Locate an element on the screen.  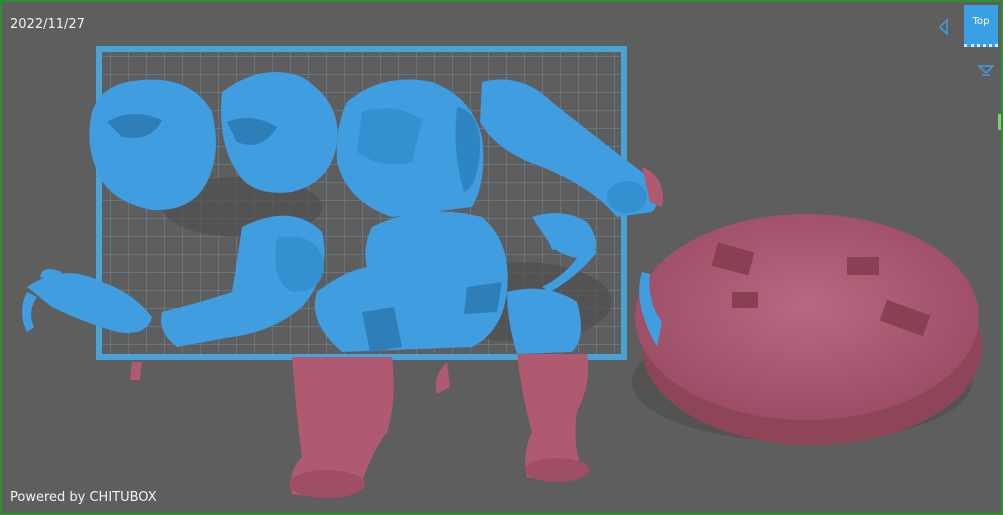
arrow-left-outline-icon is located at coordinates (944, 27).